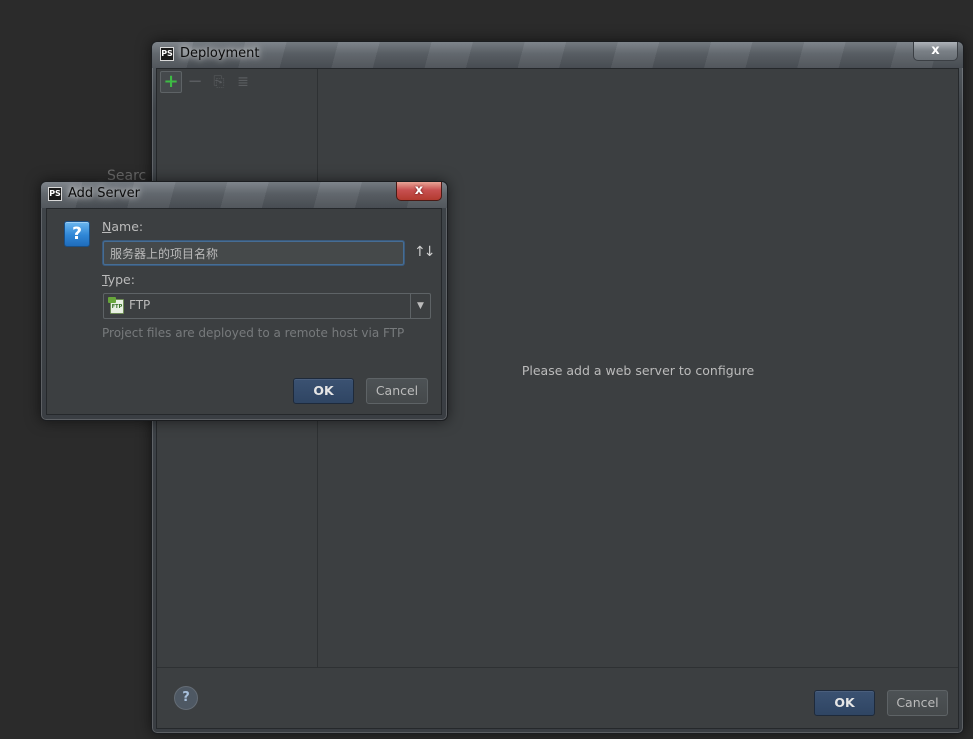 This screenshot has width=973, height=739. Describe the element at coordinates (917, 703) in the screenshot. I see `deployment-cancel-button: Cancel` at that location.